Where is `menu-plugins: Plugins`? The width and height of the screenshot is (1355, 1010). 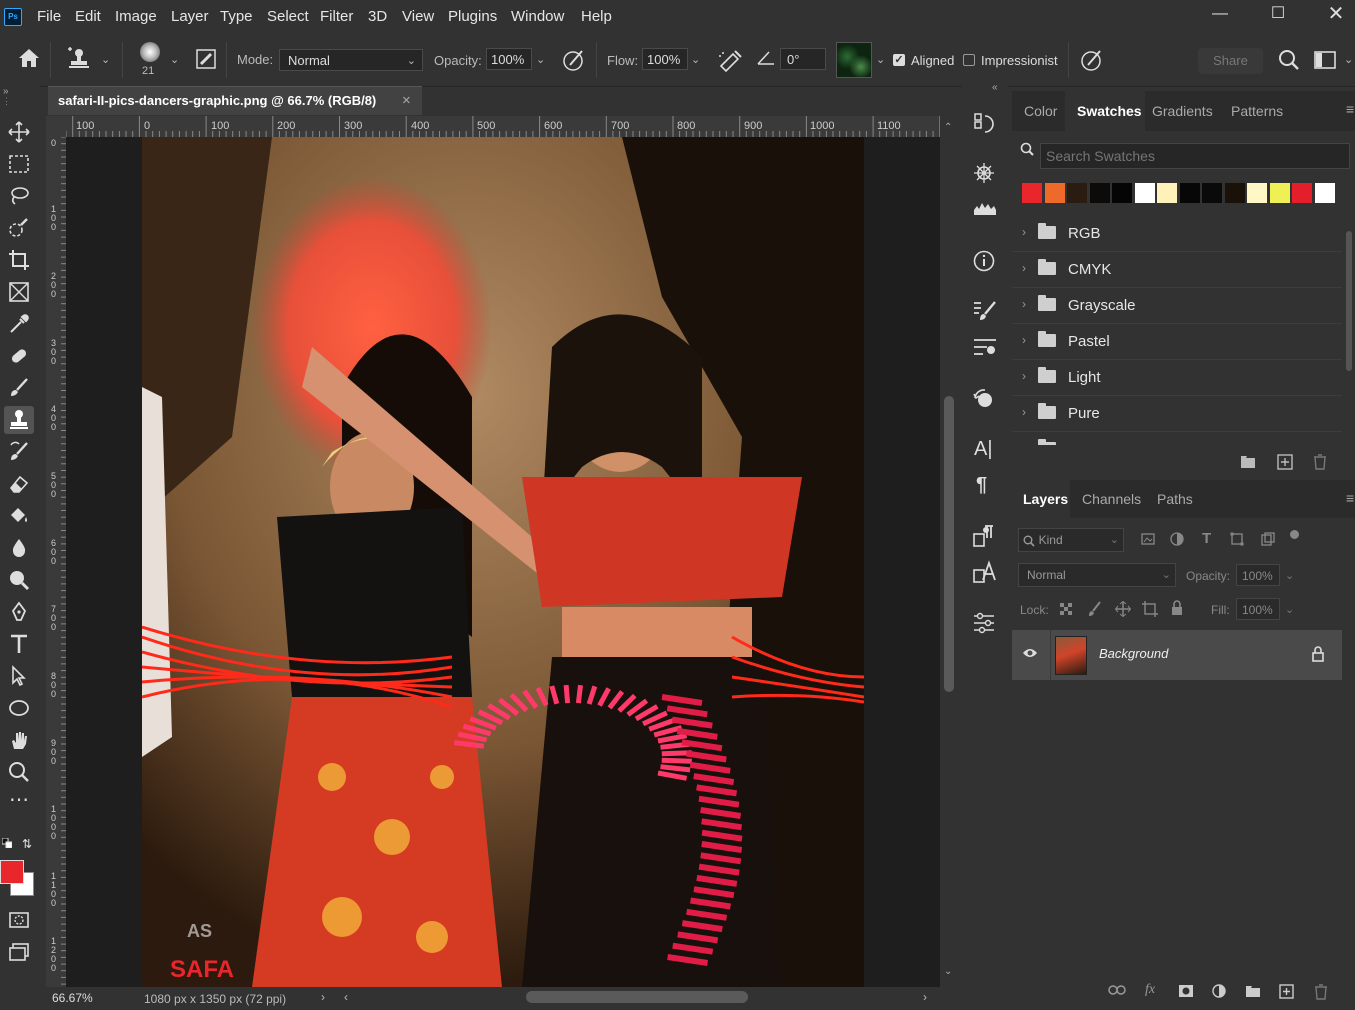
menu-plugins: Plugins is located at coordinates (472, 16).